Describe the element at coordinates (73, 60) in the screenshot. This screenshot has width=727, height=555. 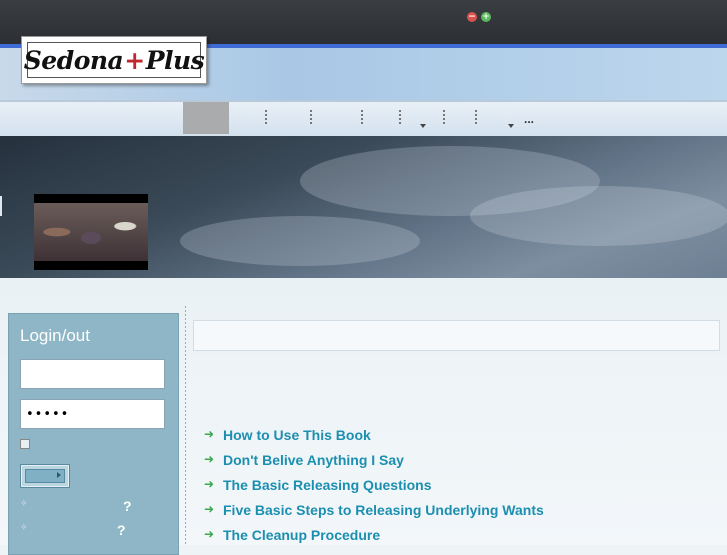
I see `logo-word-sedona: Sedona` at that location.